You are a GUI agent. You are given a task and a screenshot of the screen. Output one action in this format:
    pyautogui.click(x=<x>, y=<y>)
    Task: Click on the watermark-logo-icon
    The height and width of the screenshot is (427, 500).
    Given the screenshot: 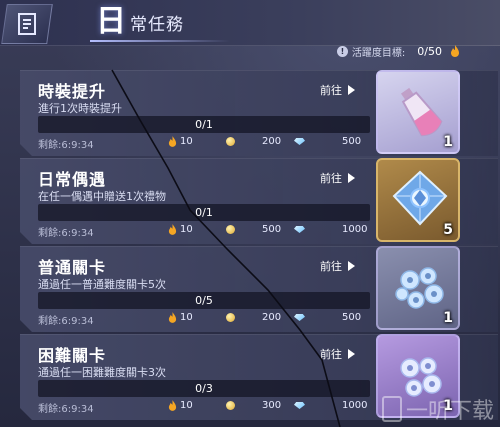 What is the action you would take?
    pyautogui.click(x=391, y=409)
    